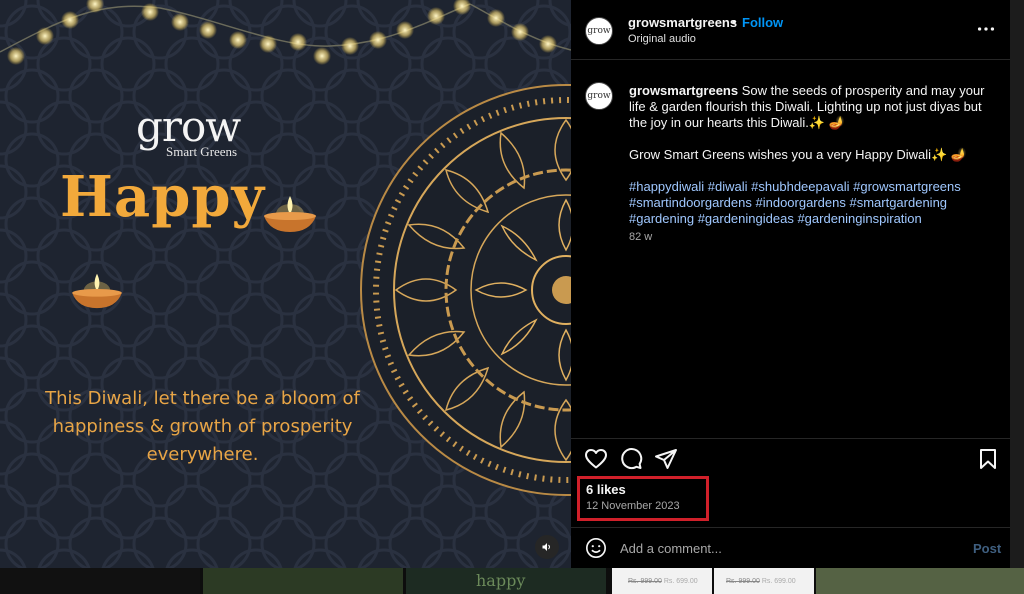 This screenshot has width=1024, height=594. What do you see at coordinates (785, 548) in the screenshot?
I see `comment-input` at bounding box center [785, 548].